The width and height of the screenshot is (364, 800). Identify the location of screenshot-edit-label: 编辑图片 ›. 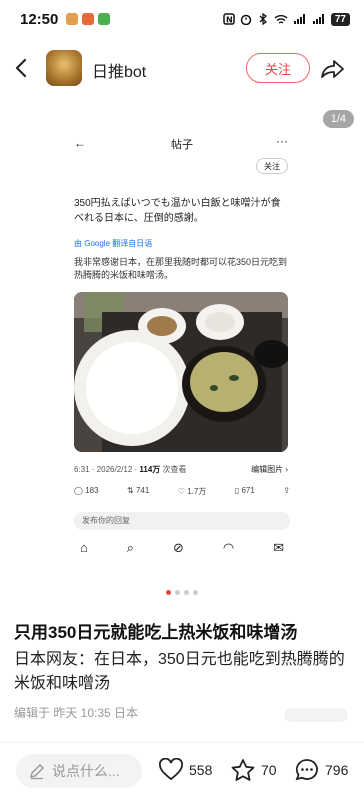
(269, 469).